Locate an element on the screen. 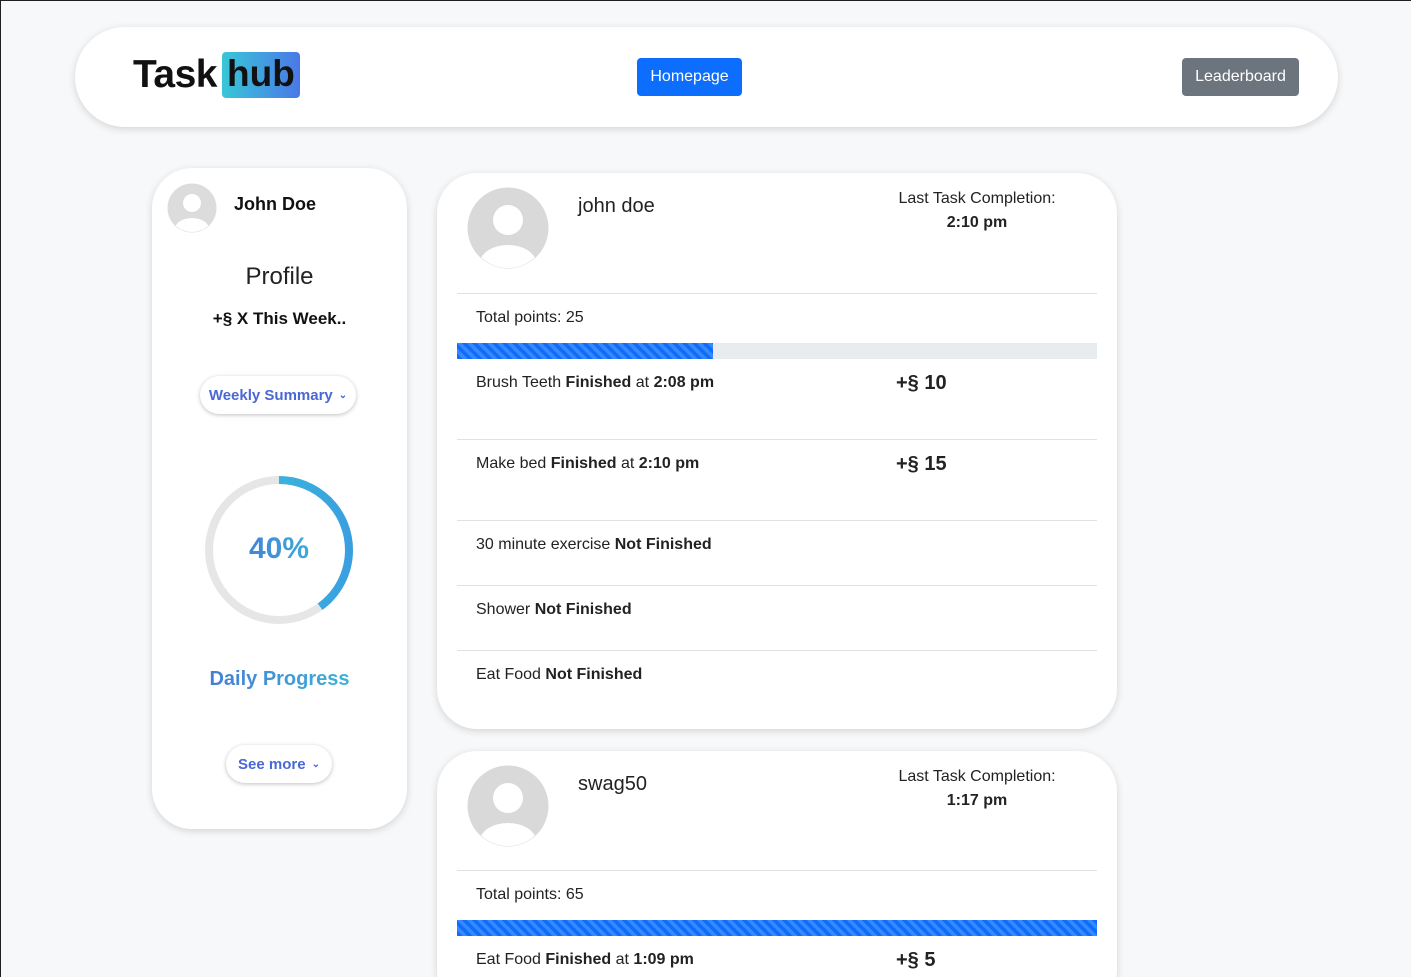 The height and width of the screenshot is (977, 1411). last-completion-time: 1:17 pm is located at coordinates (977, 800).